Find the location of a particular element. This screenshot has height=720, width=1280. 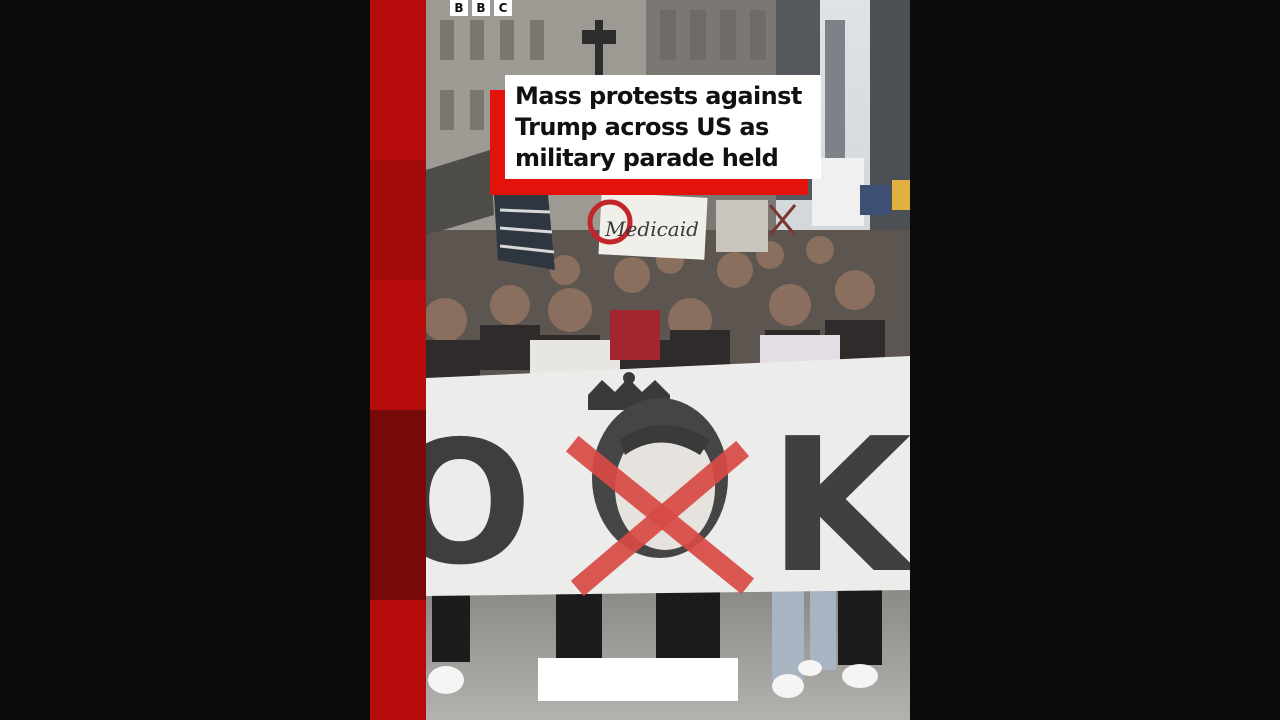

protest-sign-text: Medicaid is located at coordinates (651, 229).